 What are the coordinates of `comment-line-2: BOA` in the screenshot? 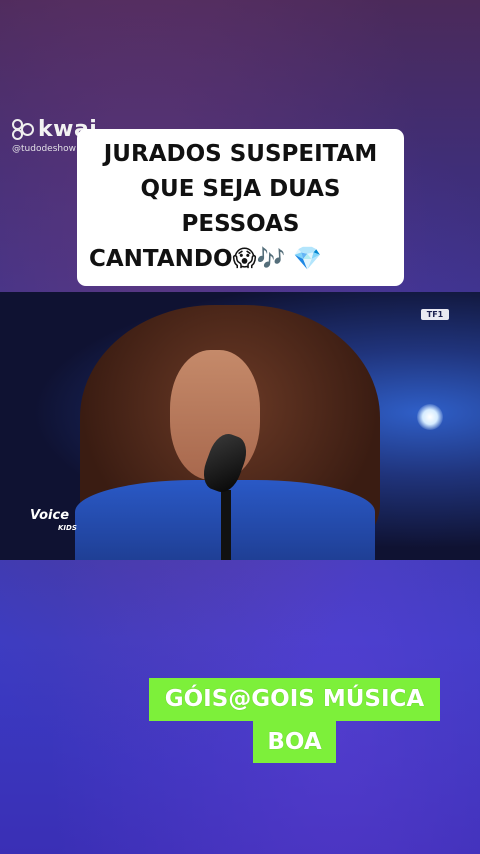 It's located at (294, 742).